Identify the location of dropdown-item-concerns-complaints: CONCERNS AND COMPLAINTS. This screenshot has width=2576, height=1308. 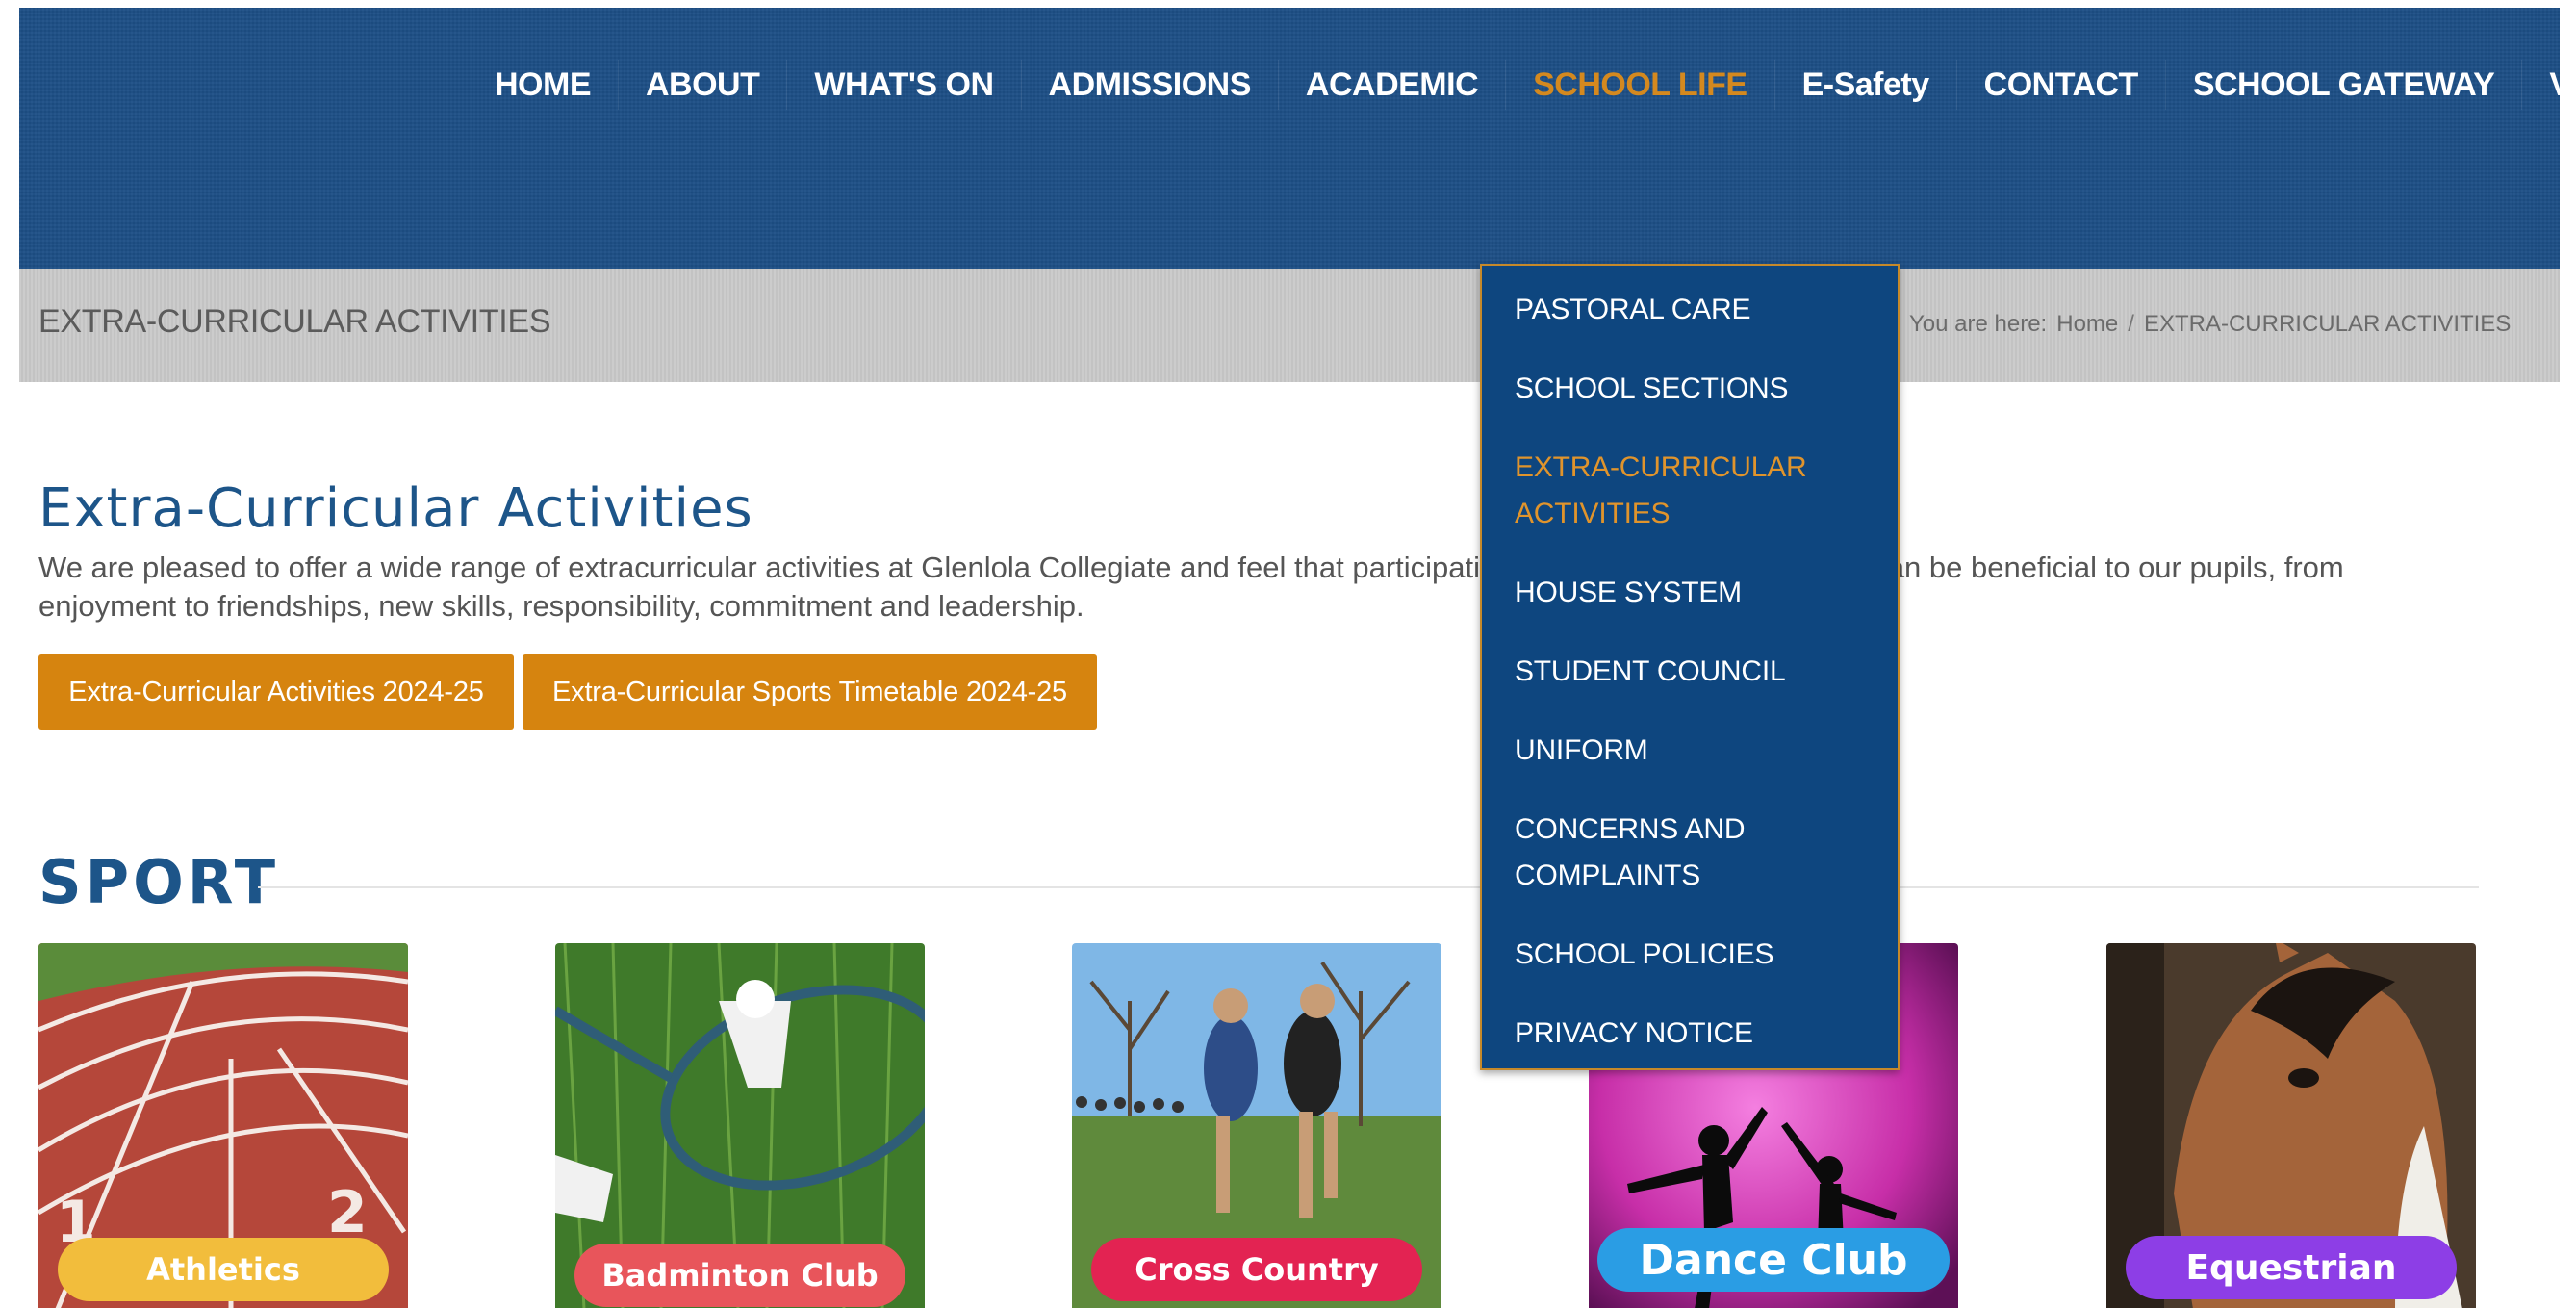
(1688, 853).